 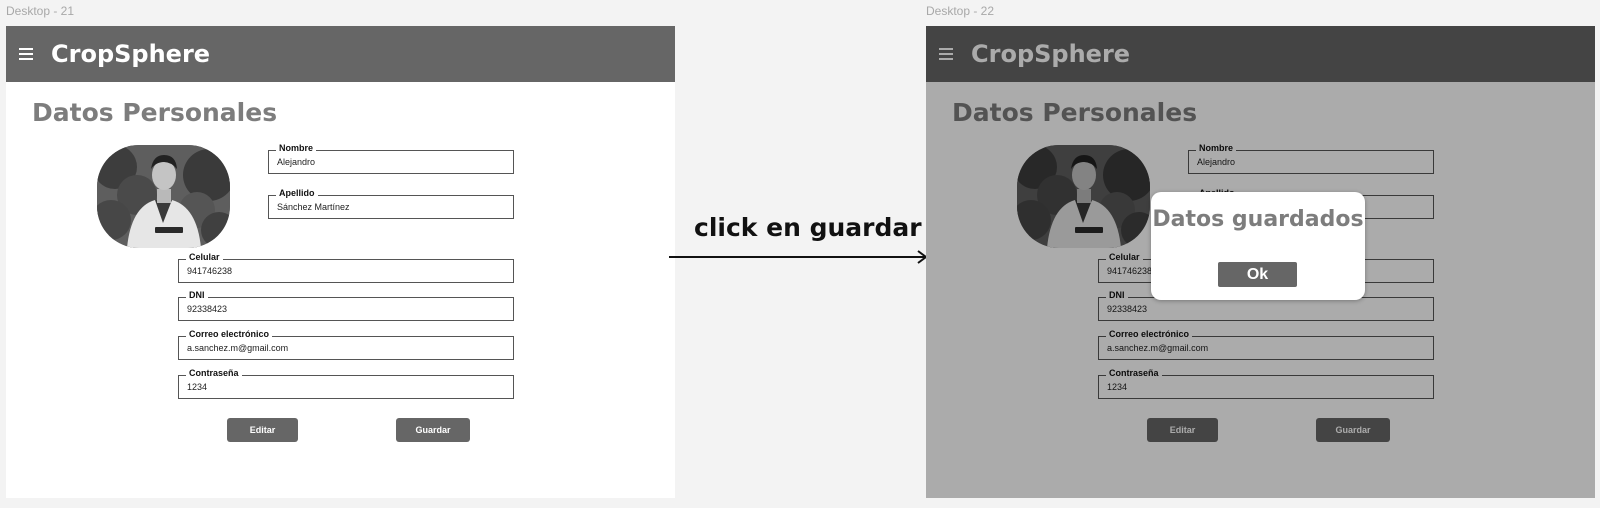 What do you see at coordinates (296, 162) in the screenshot?
I see `nombre-value: Alejandro` at bounding box center [296, 162].